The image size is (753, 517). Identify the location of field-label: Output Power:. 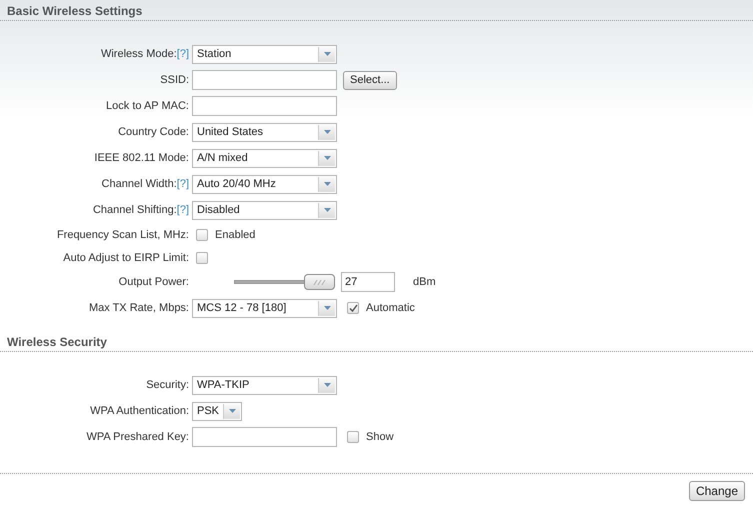
(153, 282).